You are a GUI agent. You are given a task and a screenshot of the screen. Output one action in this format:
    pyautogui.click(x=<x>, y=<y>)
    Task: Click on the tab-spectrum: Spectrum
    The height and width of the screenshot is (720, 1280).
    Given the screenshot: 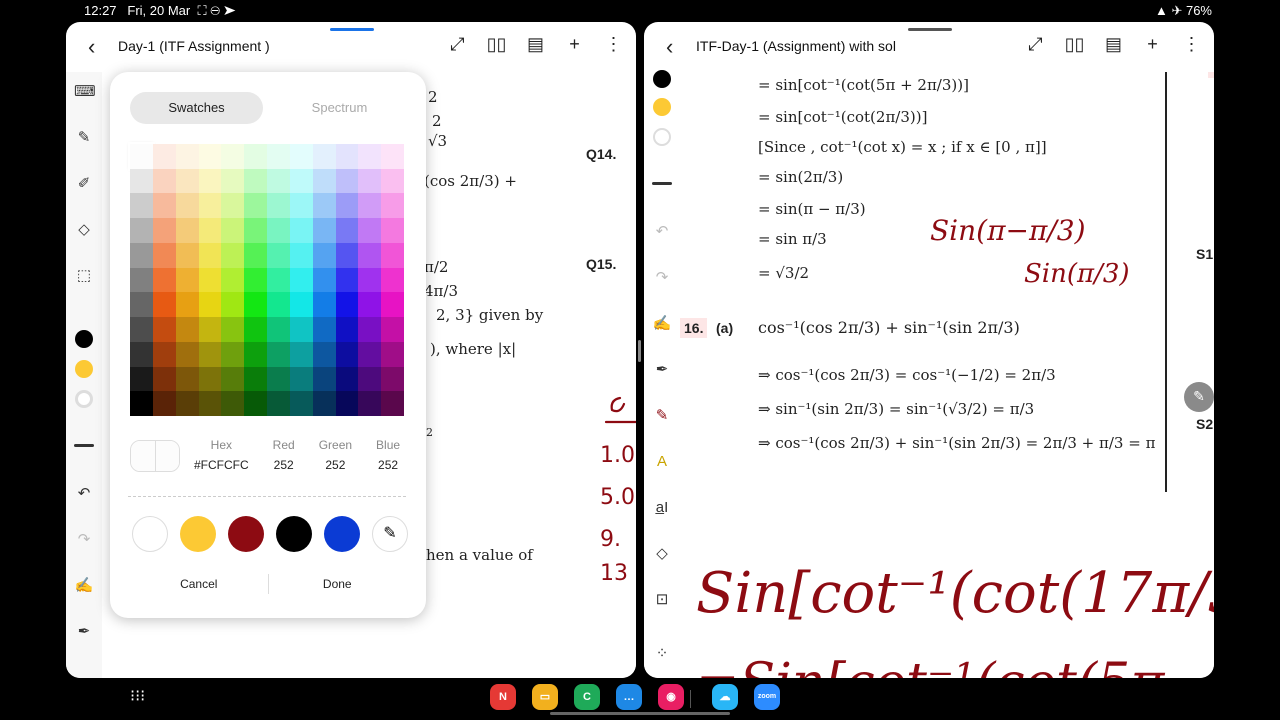 What is the action you would take?
    pyautogui.click(x=339, y=108)
    